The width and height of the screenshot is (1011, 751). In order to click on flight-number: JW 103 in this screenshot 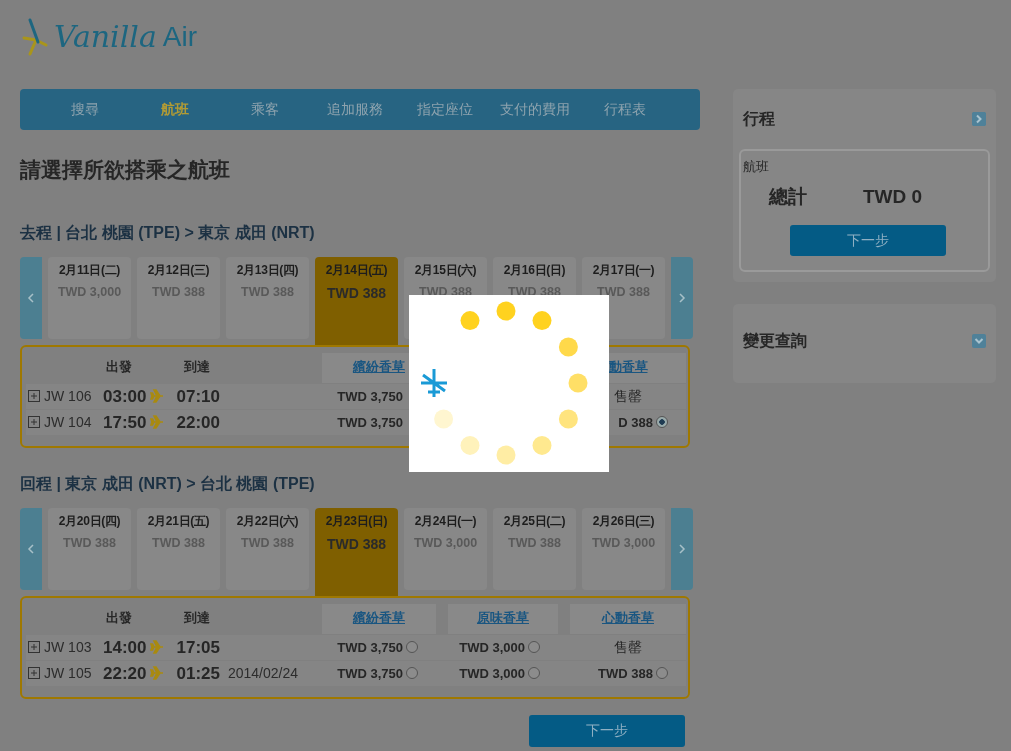, I will do `click(68, 647)`.